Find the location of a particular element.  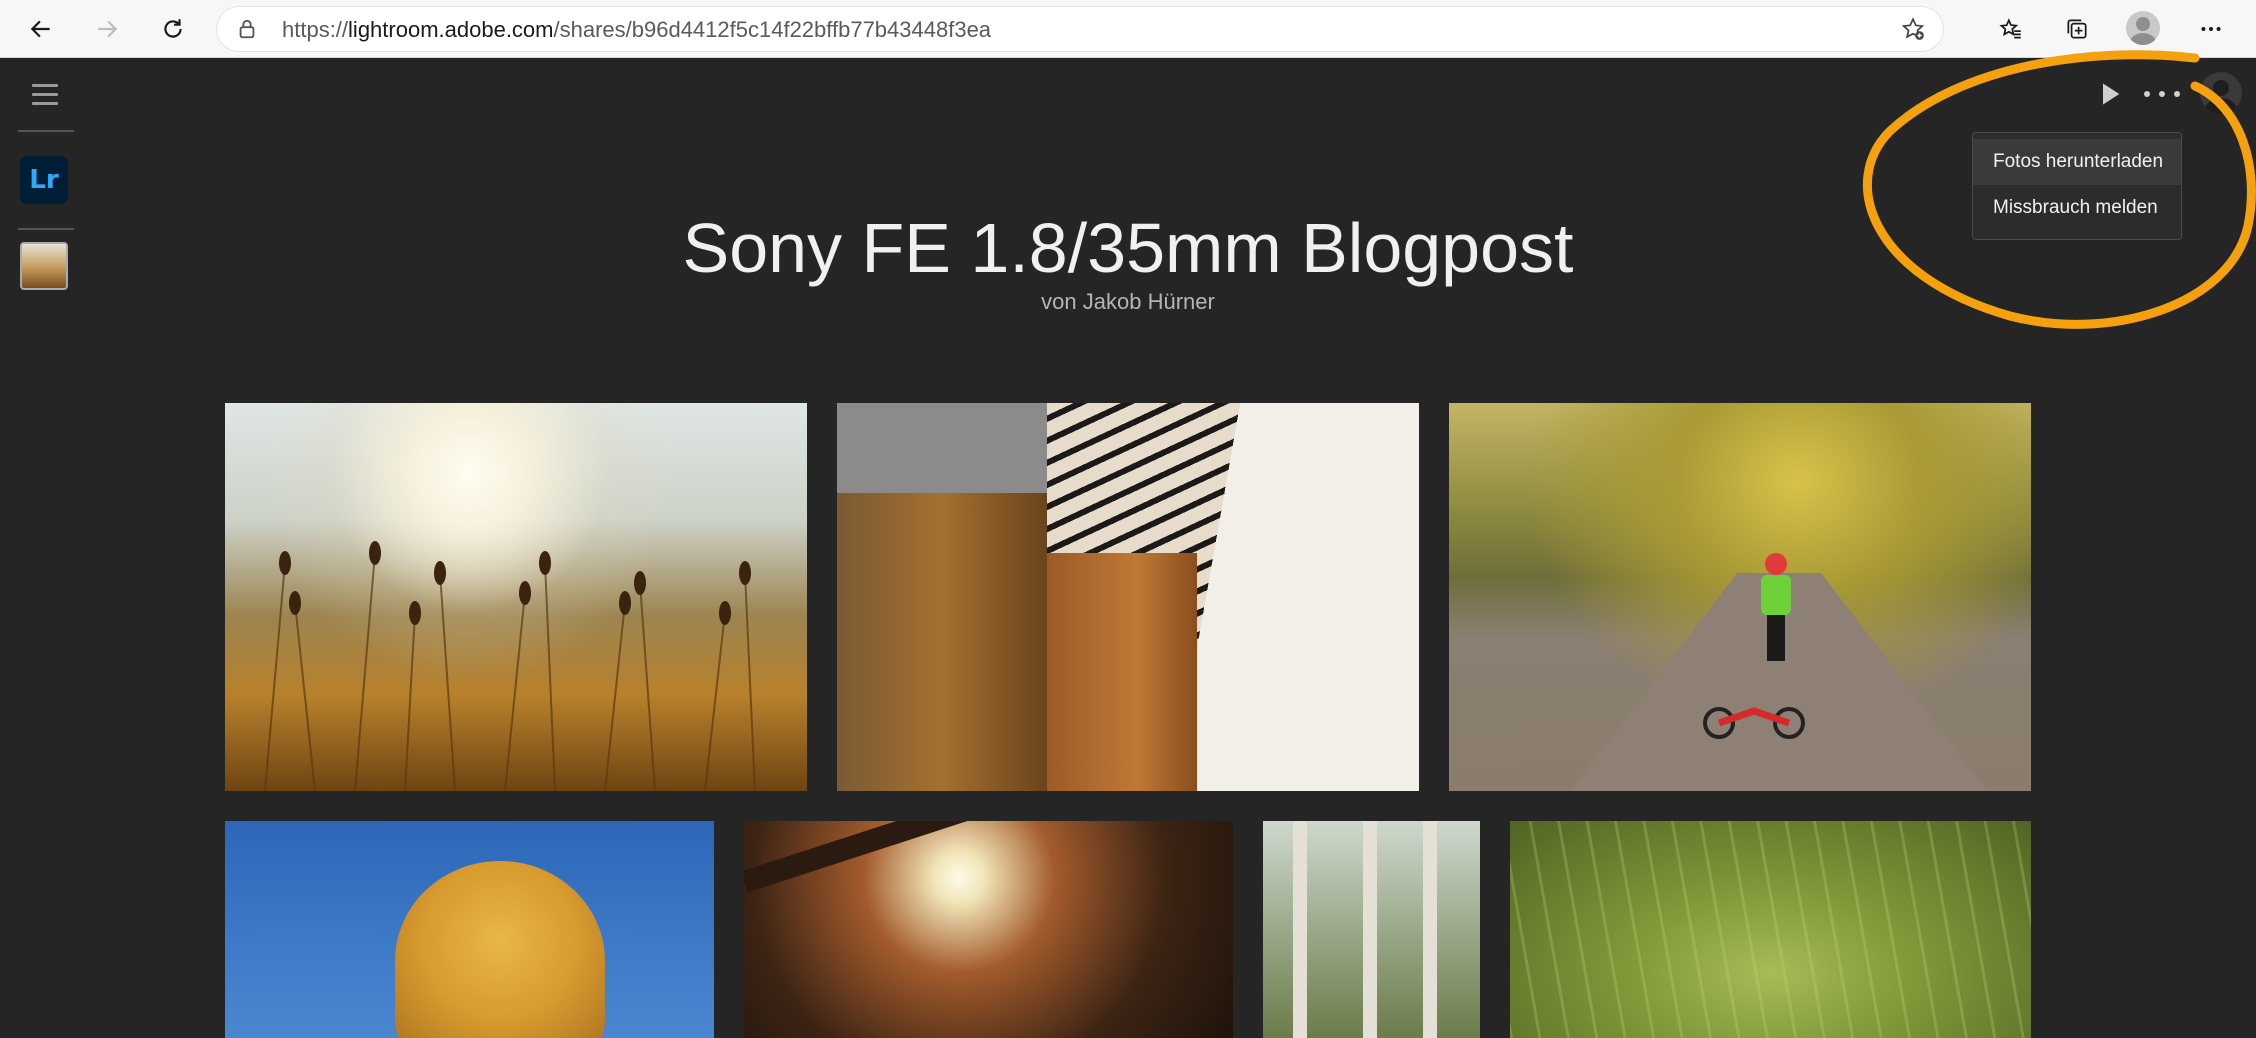

lock-icon is located at coordinates (247, 29).